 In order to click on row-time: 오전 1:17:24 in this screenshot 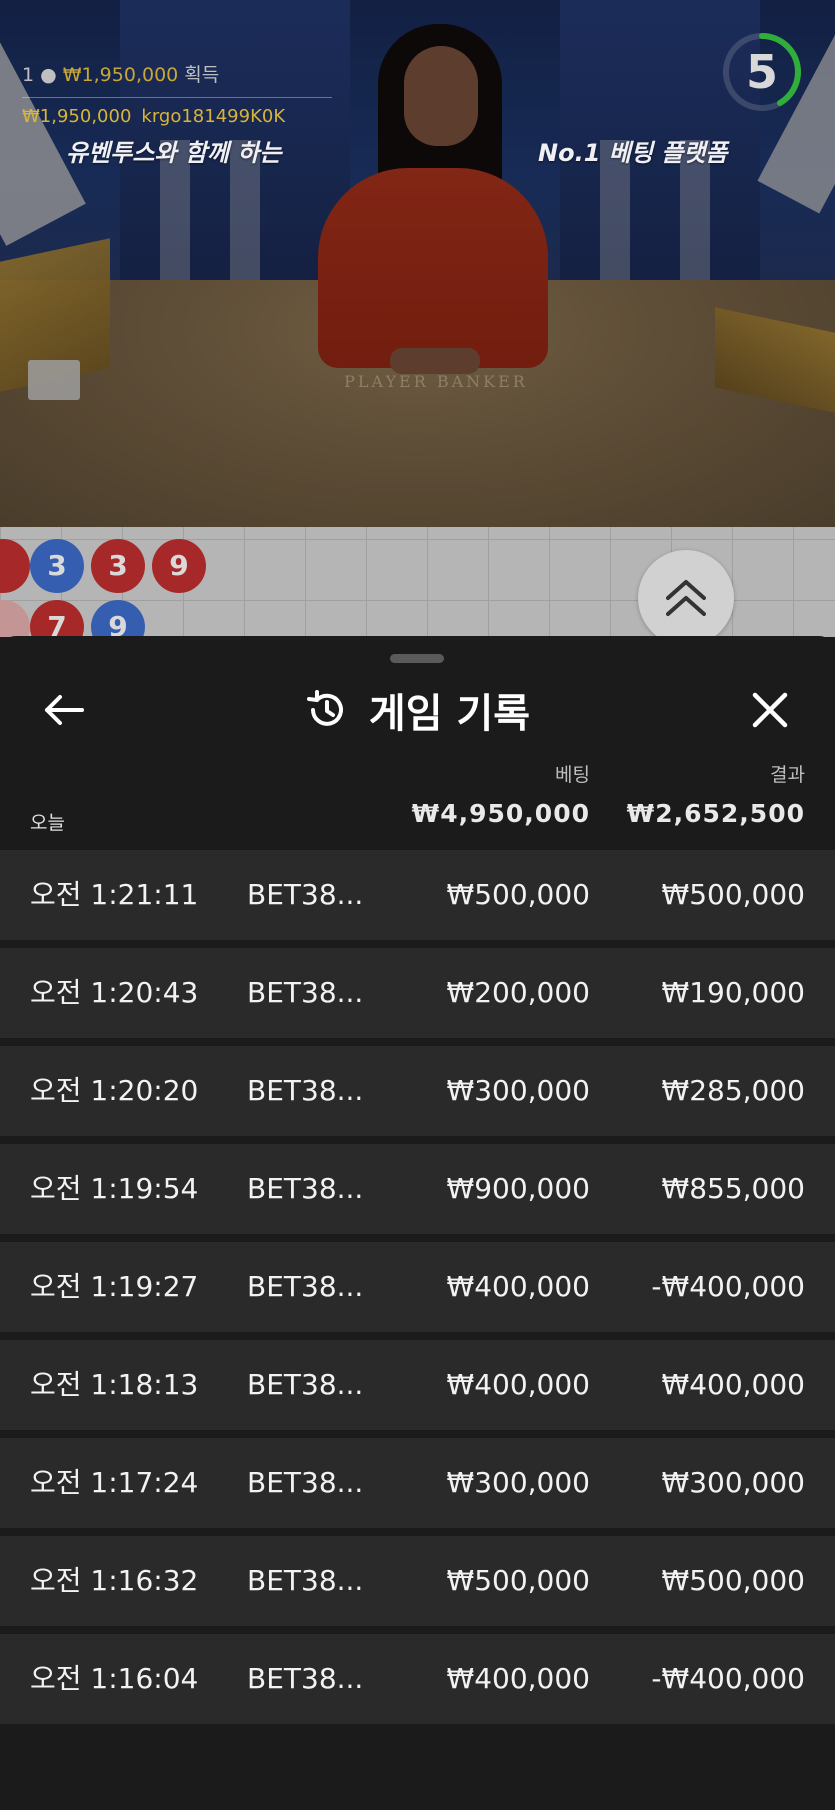, I will do `click(114, 1482)`.